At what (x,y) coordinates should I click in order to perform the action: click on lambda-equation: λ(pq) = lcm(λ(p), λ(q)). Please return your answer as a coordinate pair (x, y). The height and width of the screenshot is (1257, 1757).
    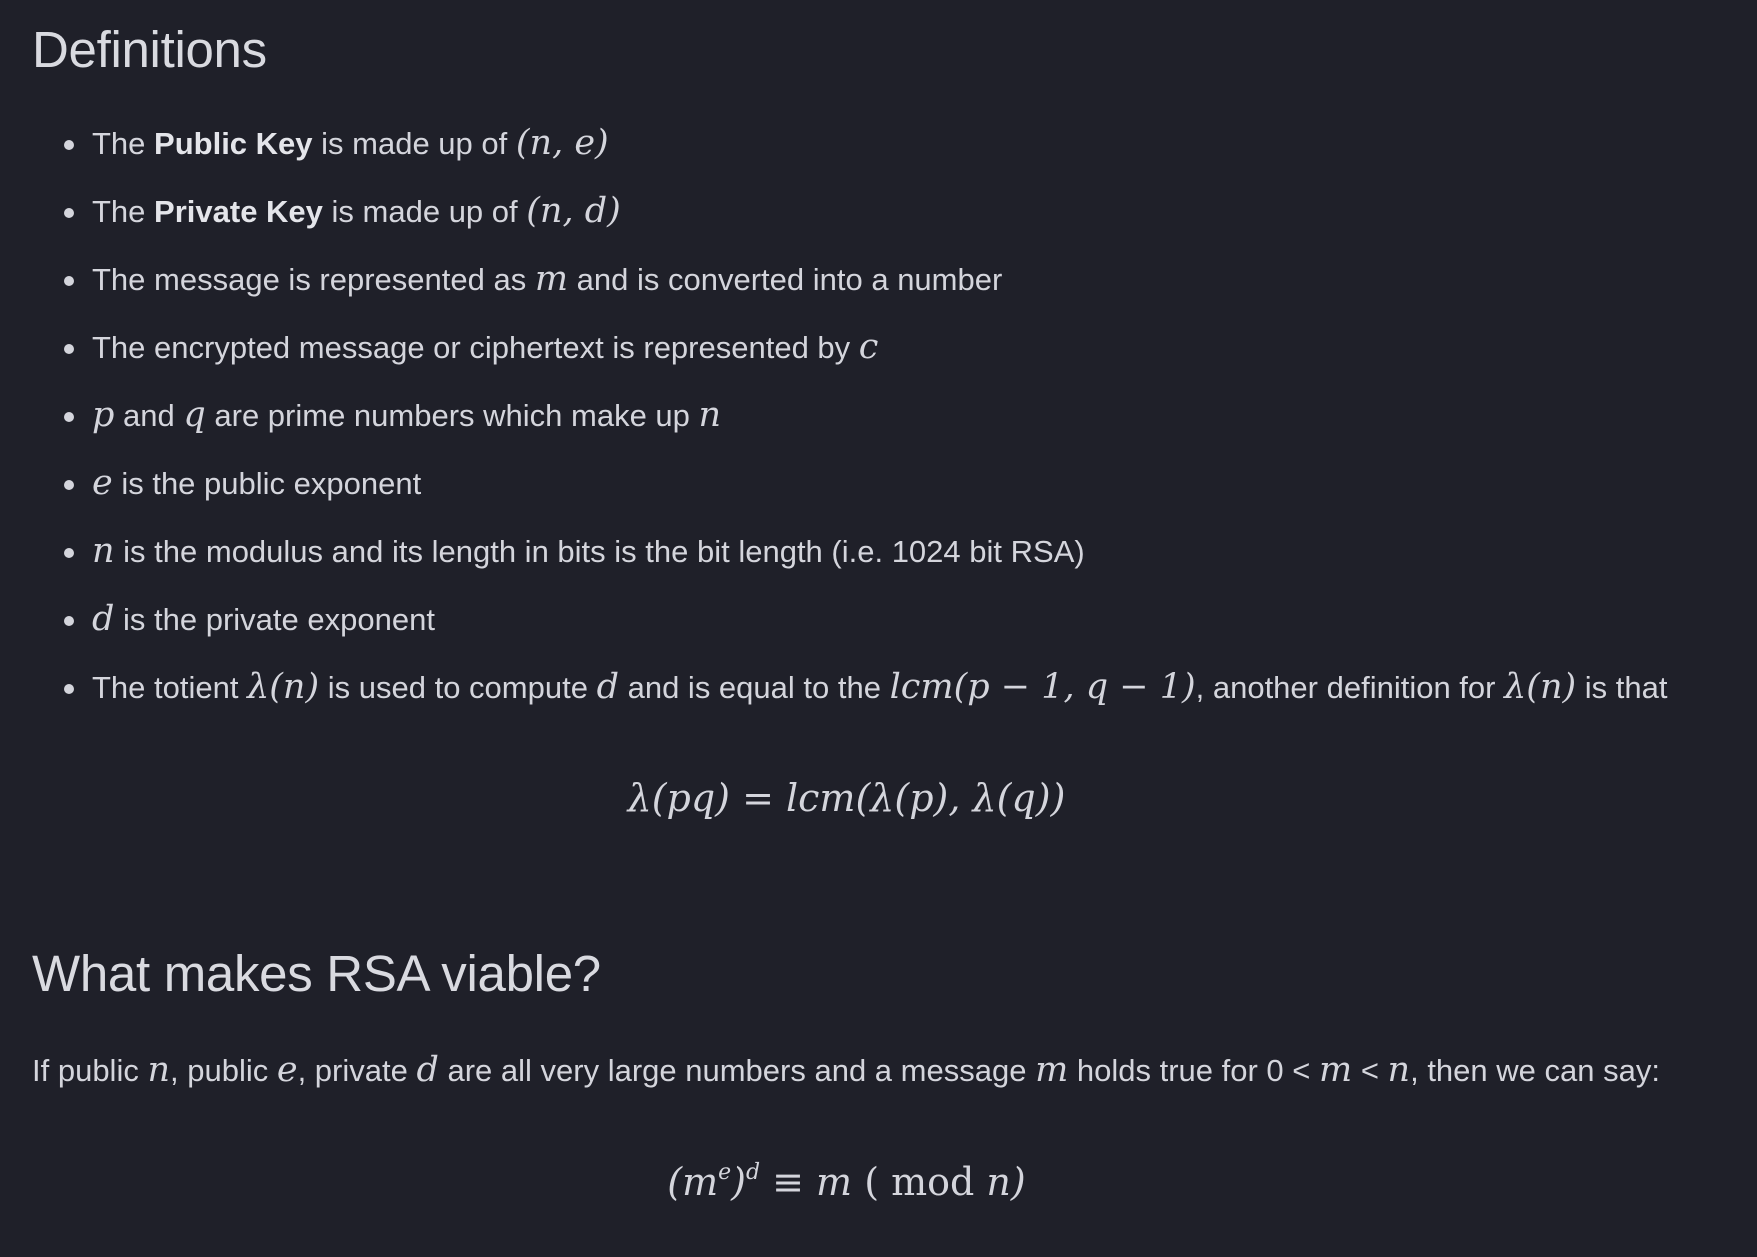
    Looking at the image, I should click on (846, 798).